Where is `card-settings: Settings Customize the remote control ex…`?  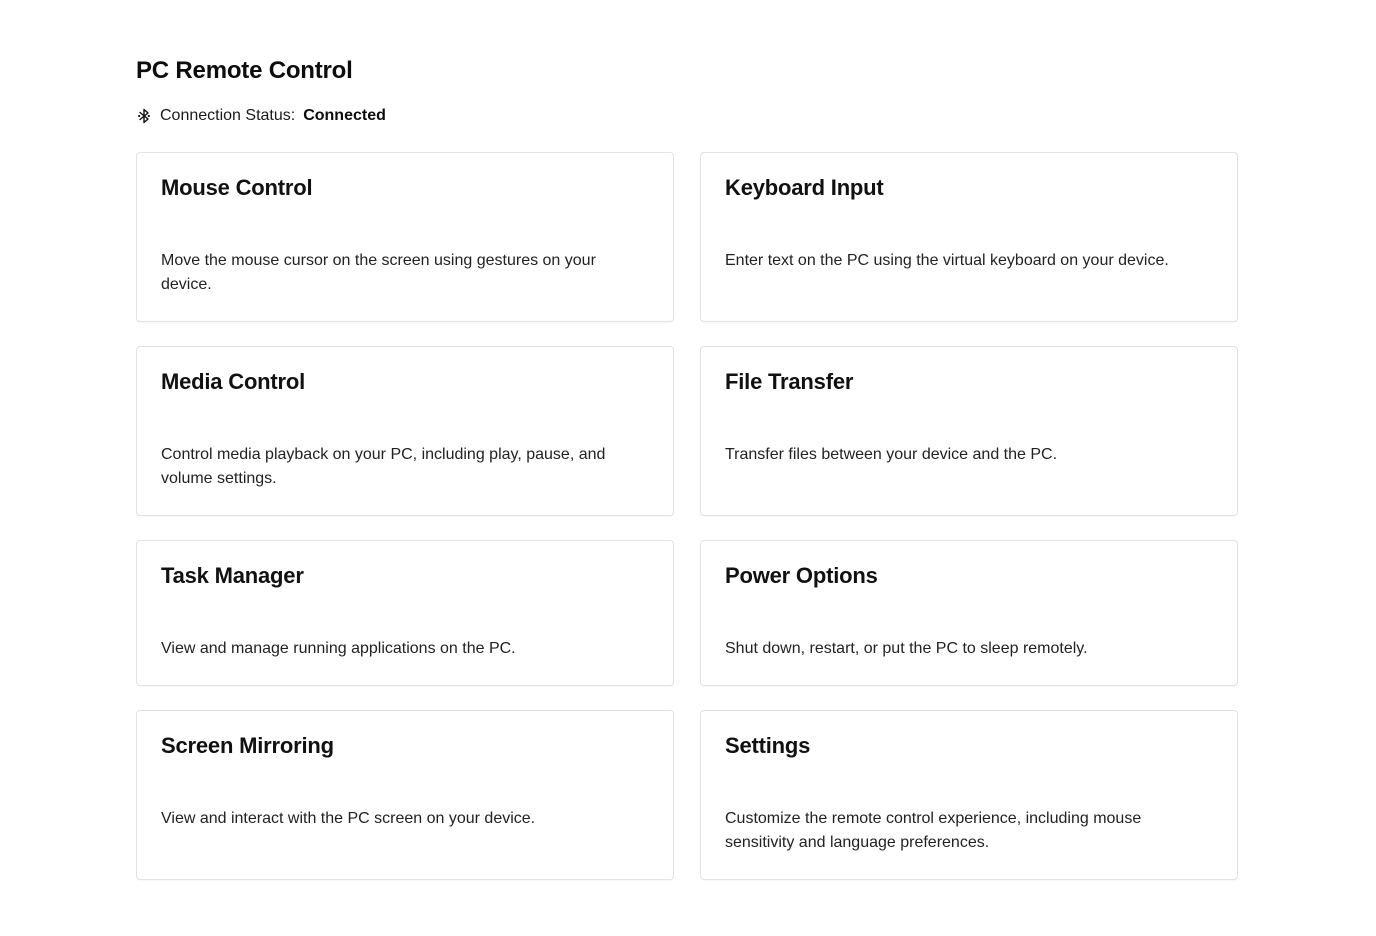
card-settings: Settings Customize the remote control ex… is located at coordinates (969, 795).